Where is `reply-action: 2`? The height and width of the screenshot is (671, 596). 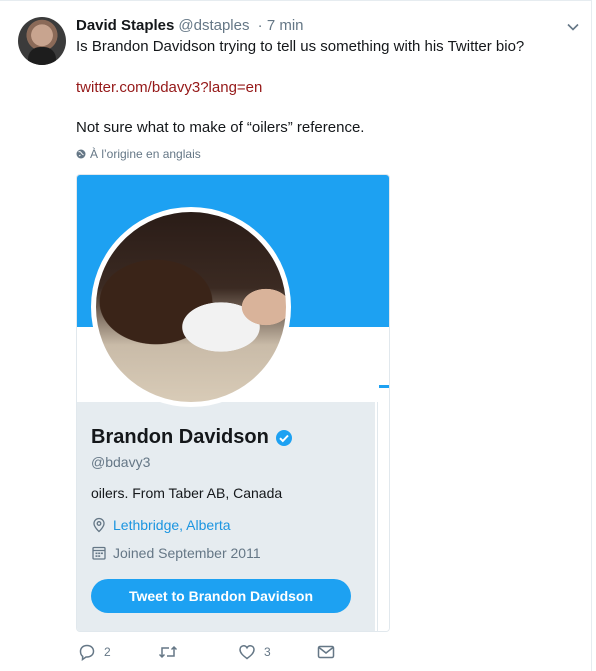
reply-action: 2 is located at coordinates (94, 652).